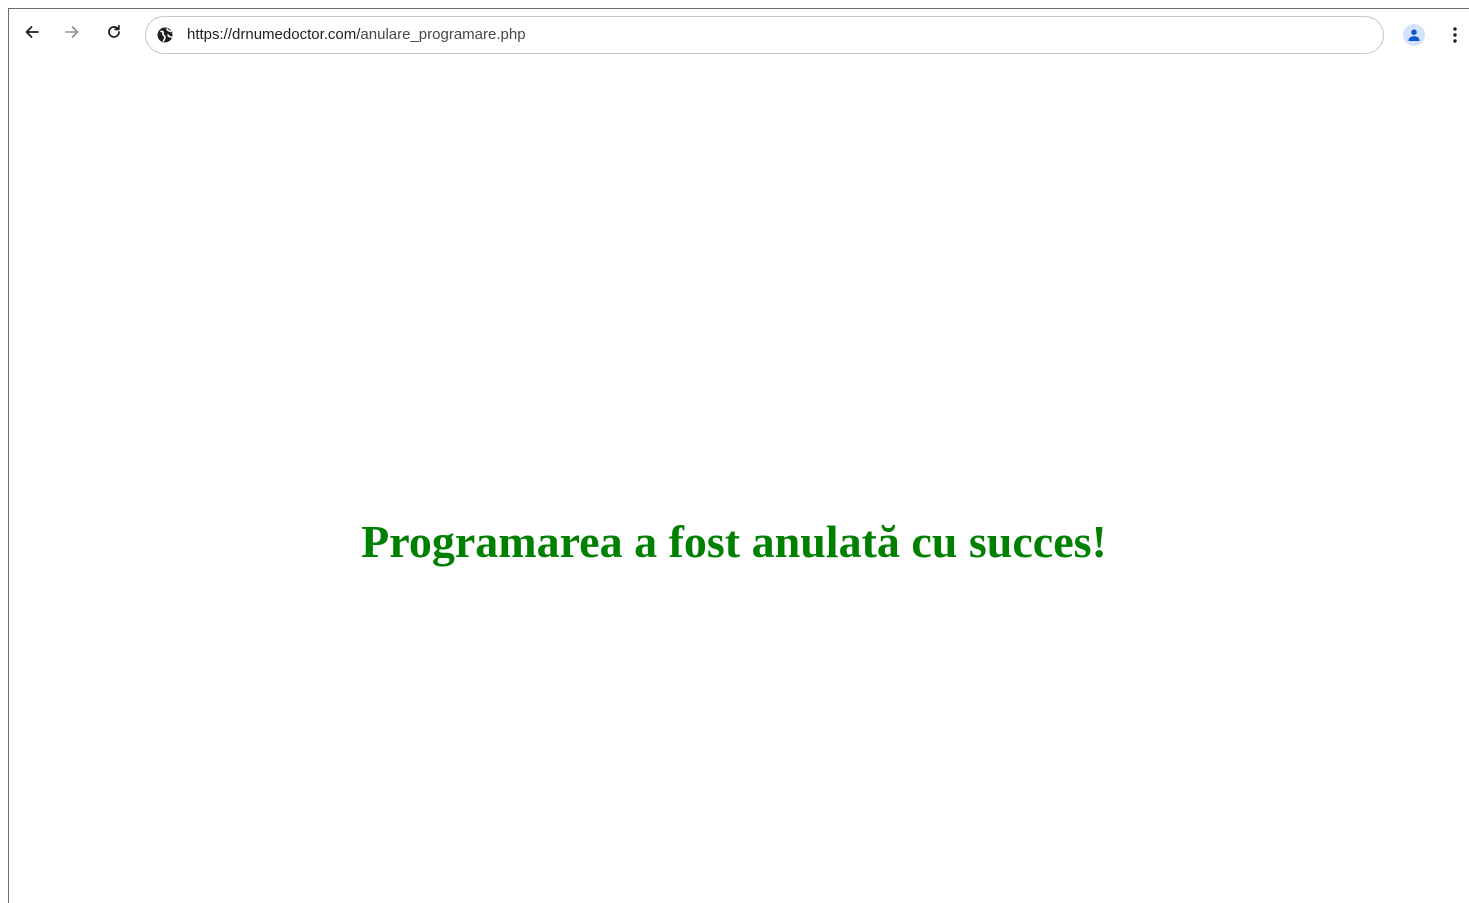  What do you see at coordinates (165, 35) in the screenshot?
I see `globe-icon` at bounding box center [165, 35].